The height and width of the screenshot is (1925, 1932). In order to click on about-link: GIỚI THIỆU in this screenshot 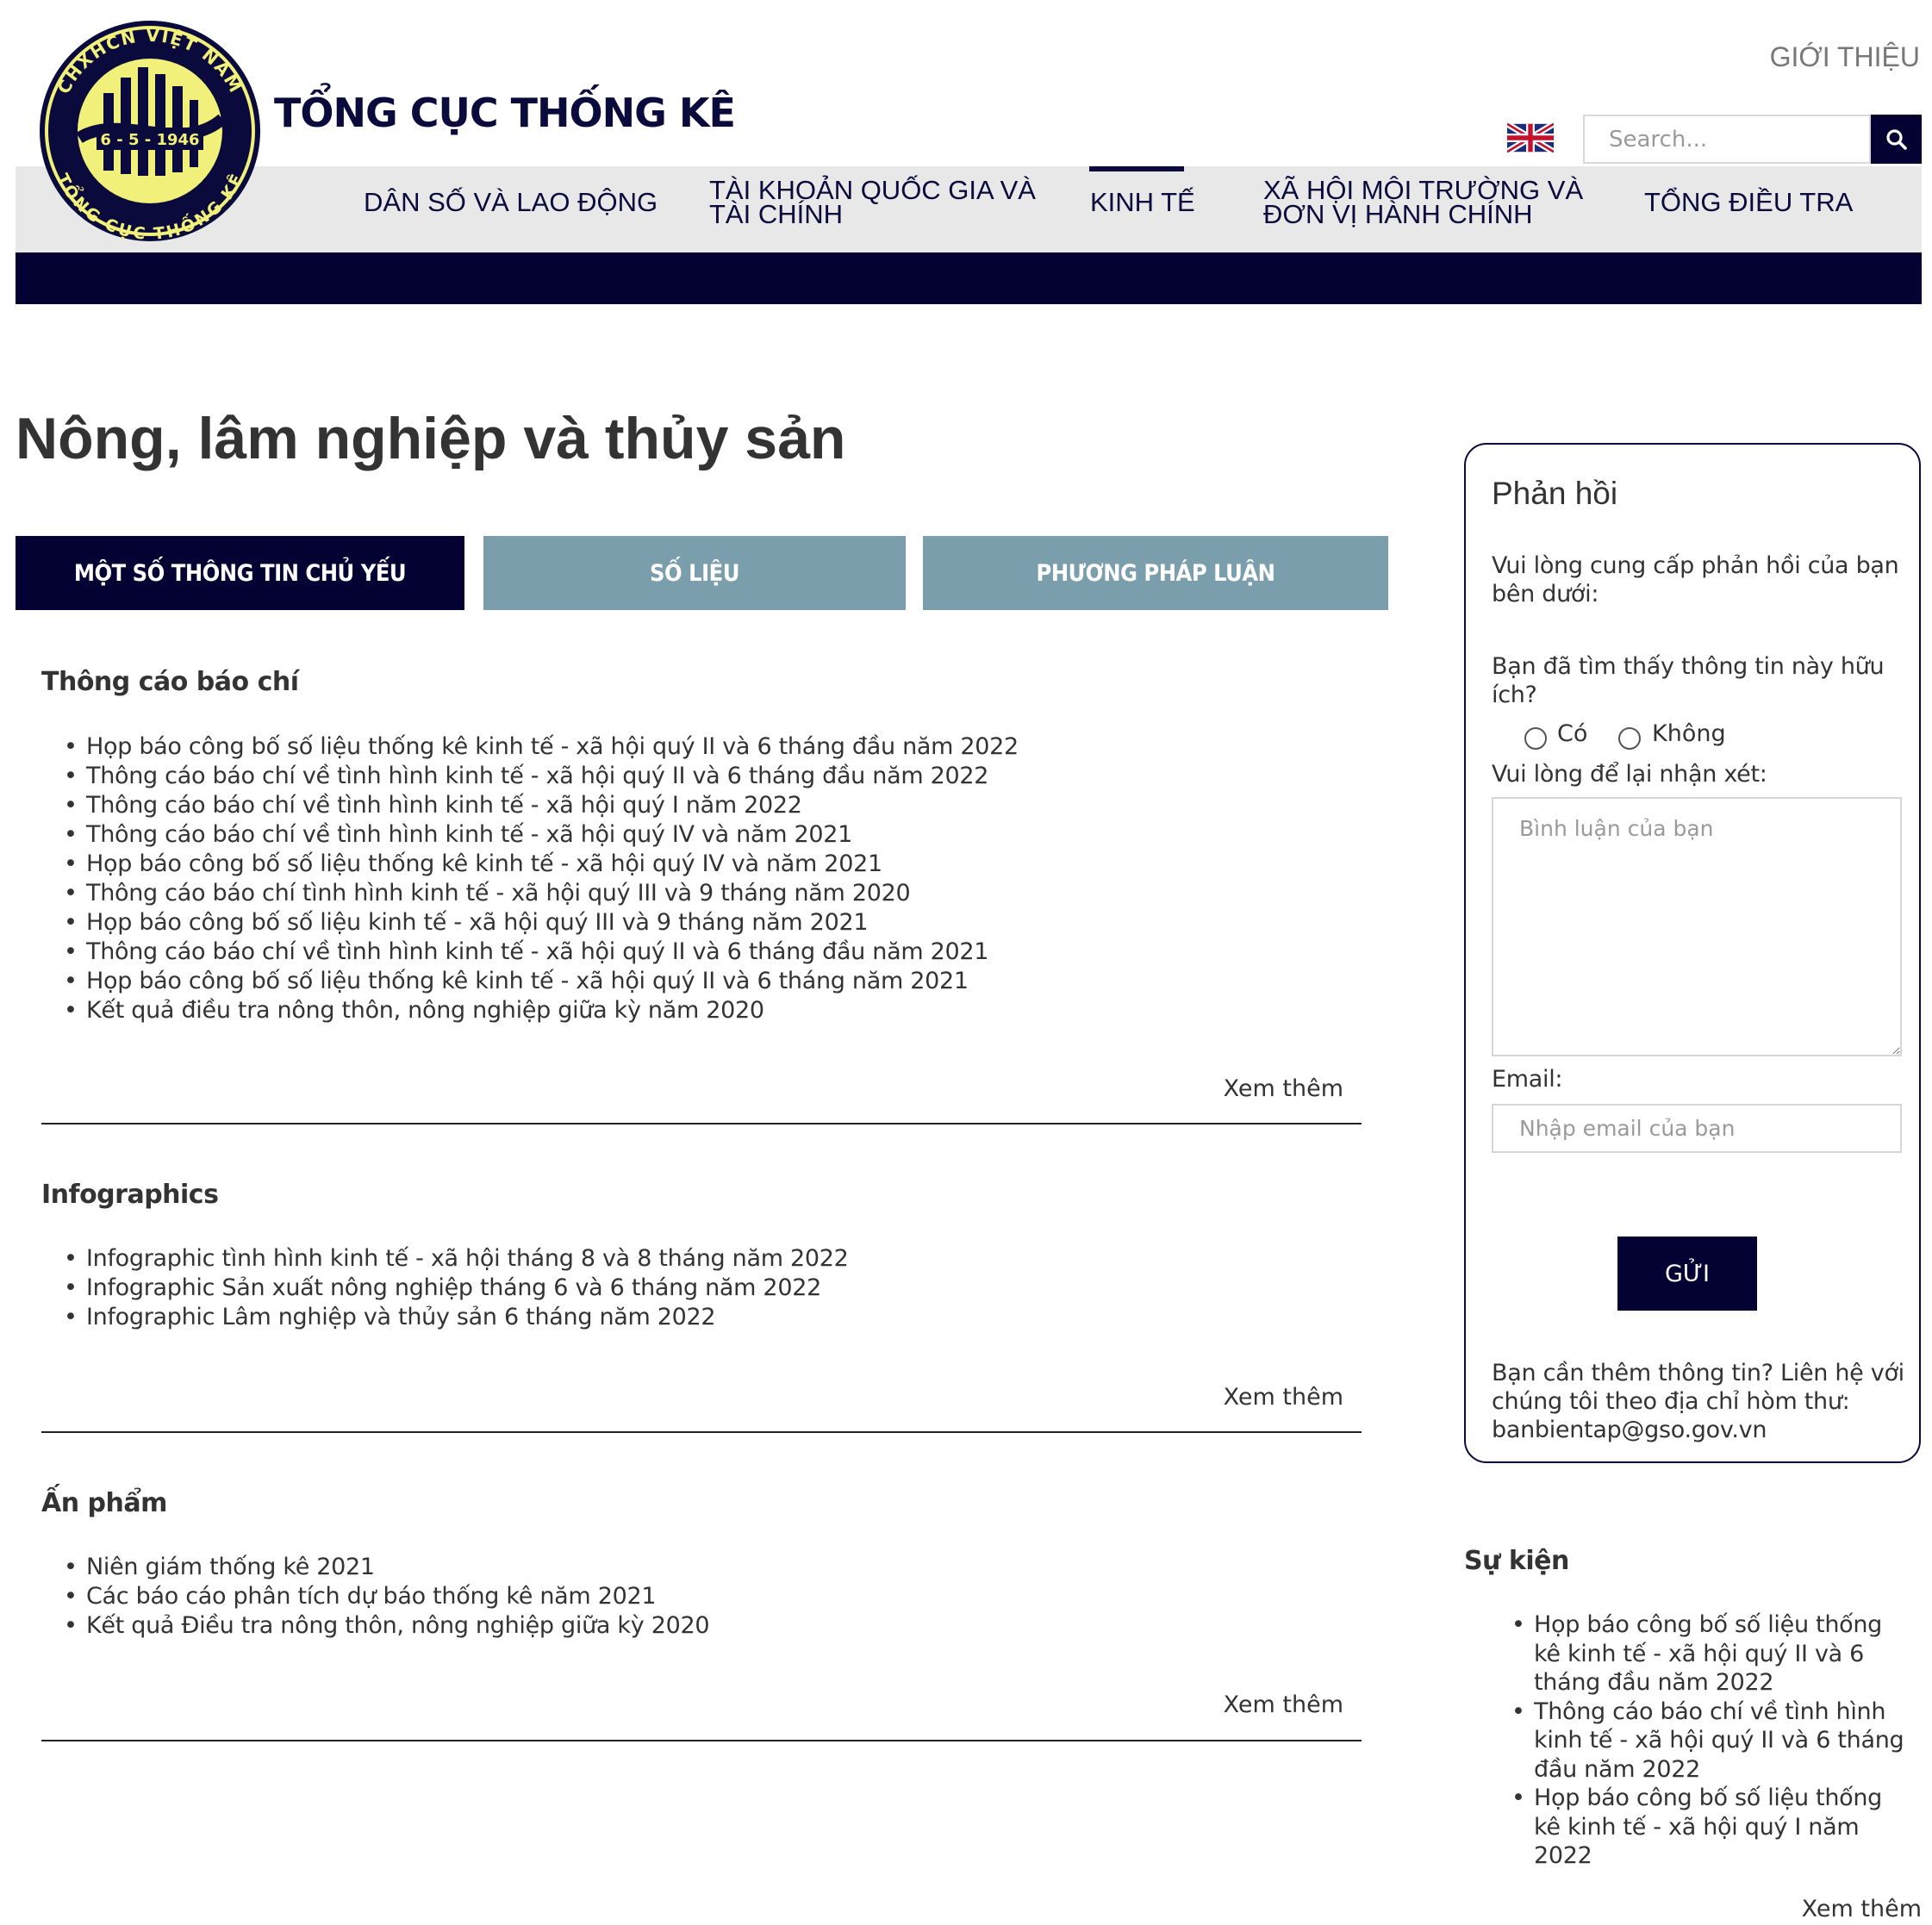, I will do `click(1845, 57)`.